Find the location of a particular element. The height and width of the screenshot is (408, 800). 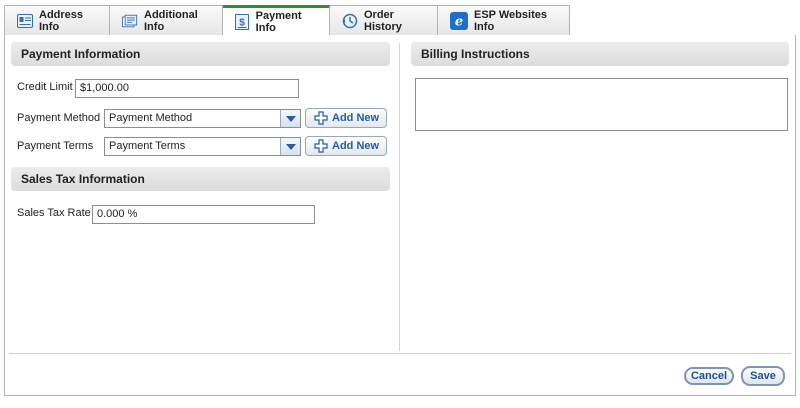

tab-address-info: Address Info is located at coordinates (57, 20).